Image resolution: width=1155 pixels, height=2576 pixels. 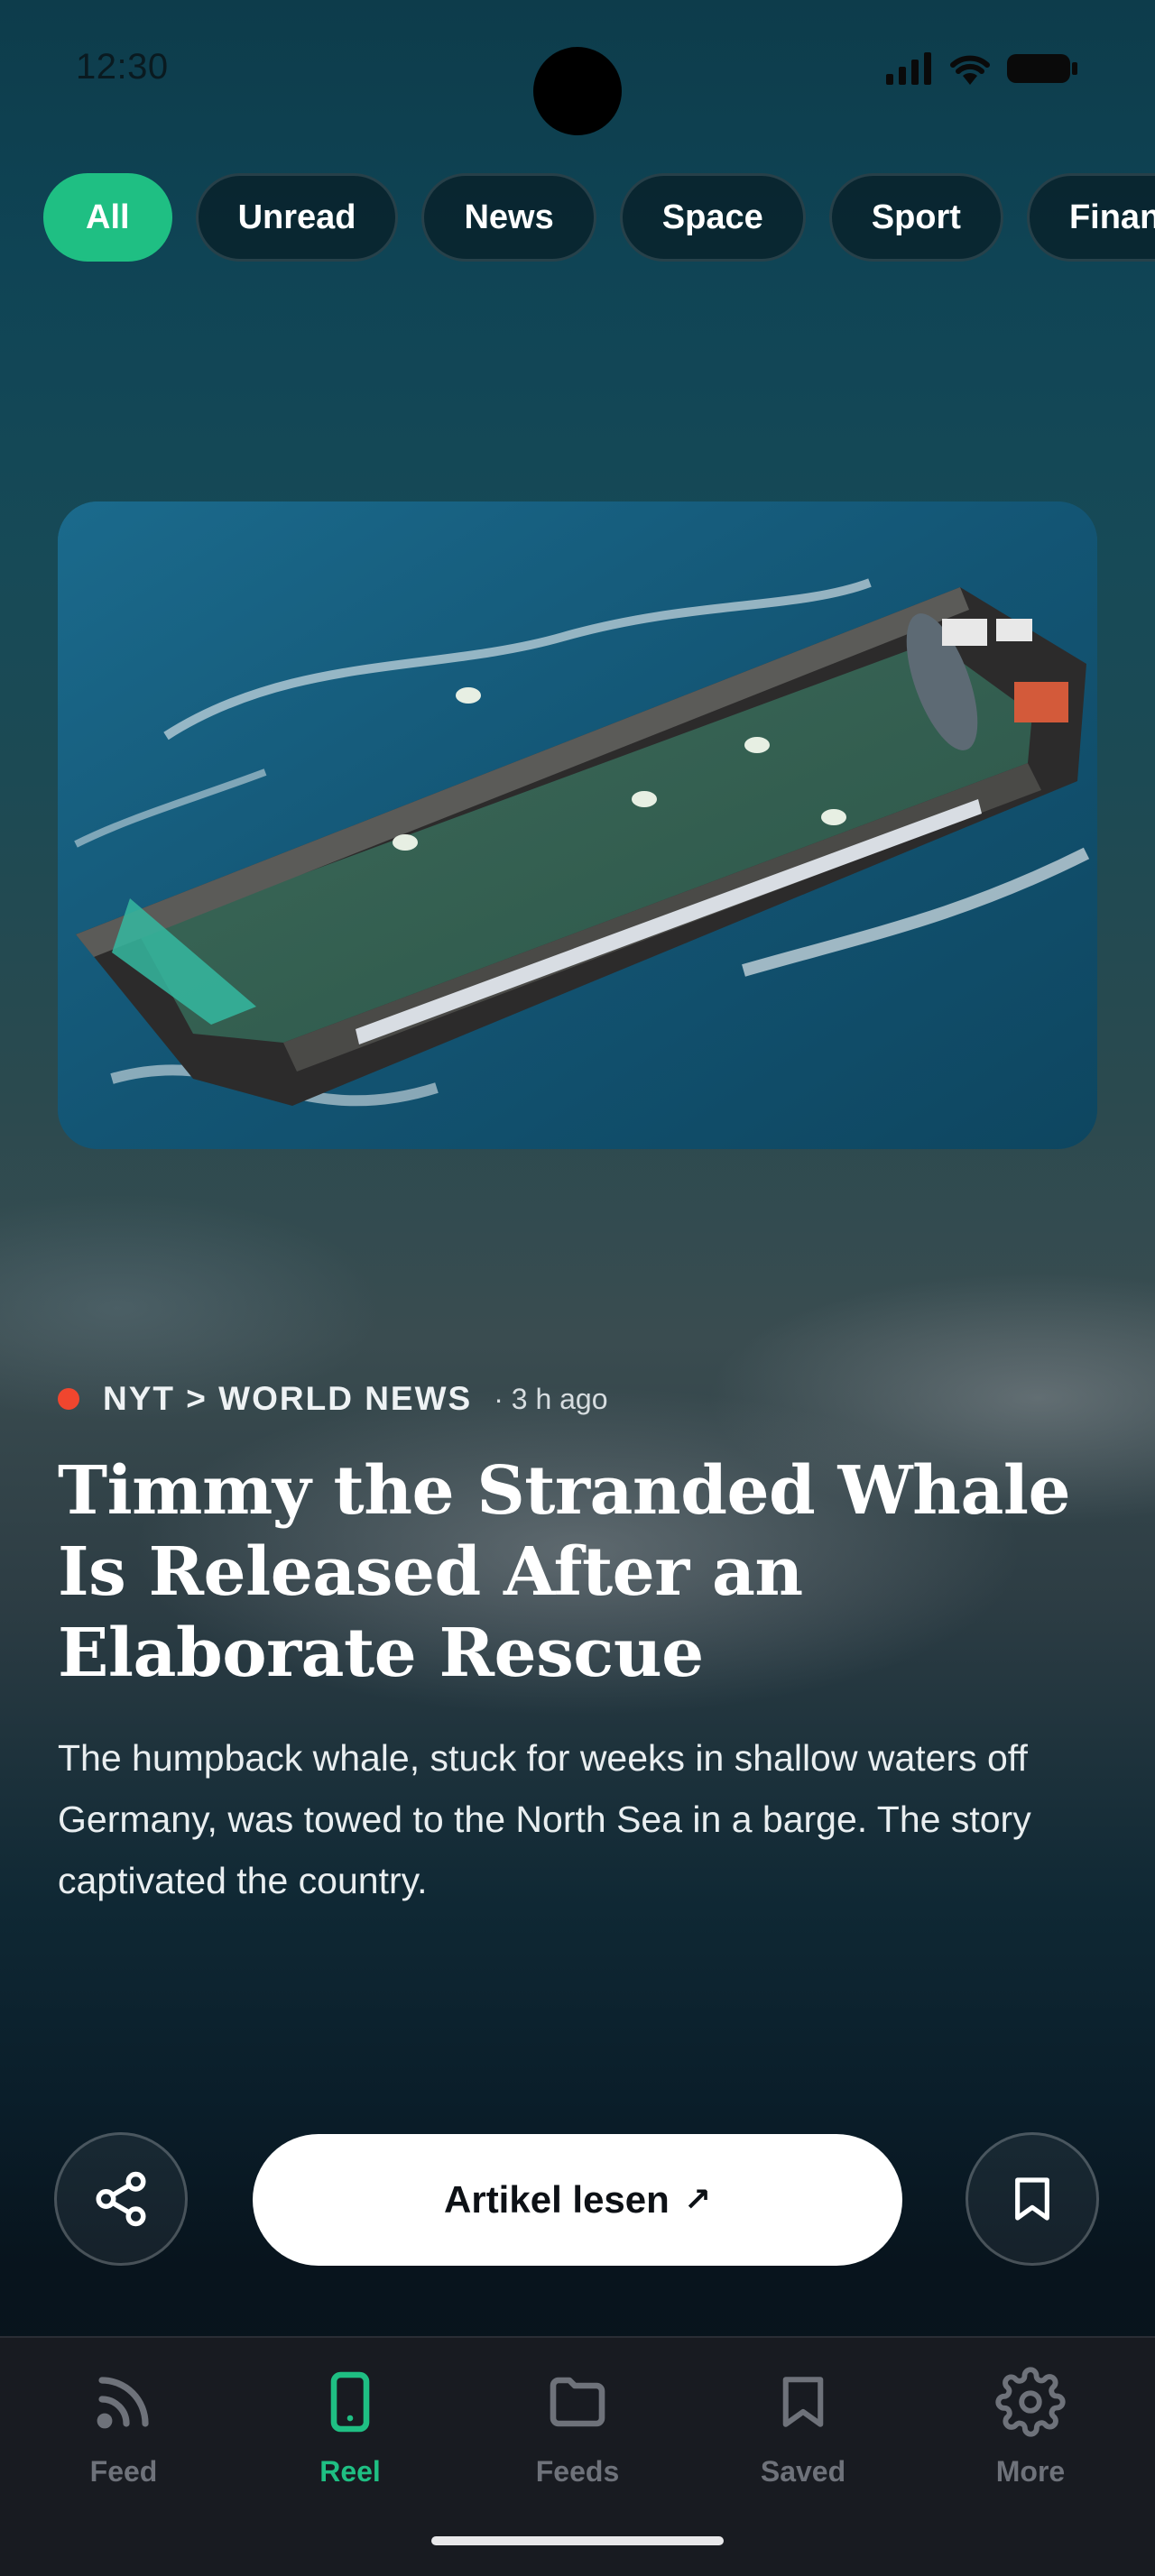 I want to click on nav-item-feed: Feed, so click(x=124, y=2425).